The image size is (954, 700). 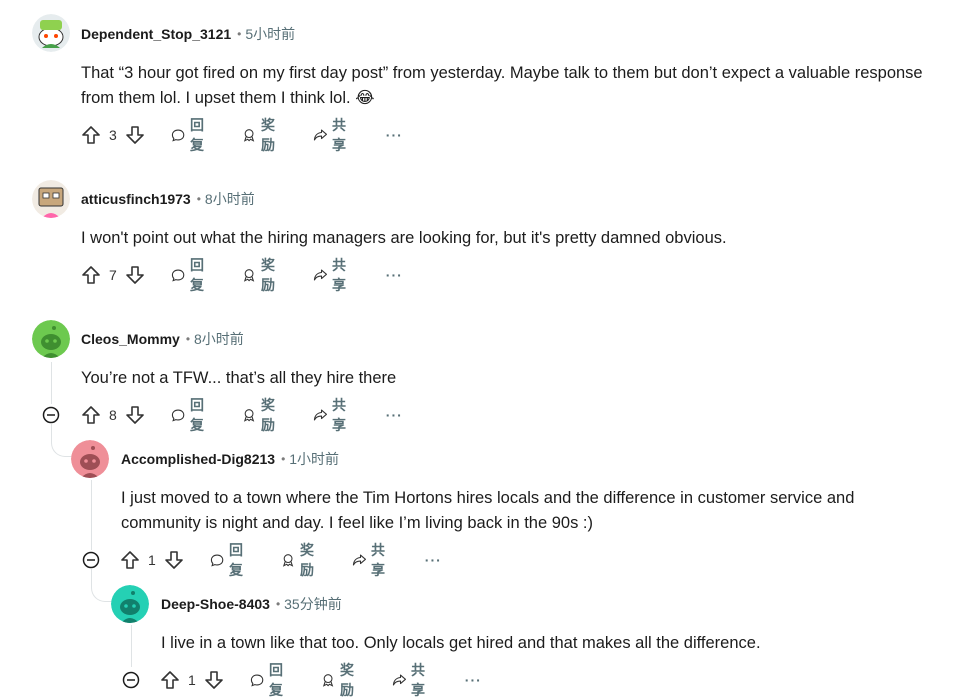 I want to click on comment-actions: 3 回复 奖励 共享 ···, so click(x=242, y=135).